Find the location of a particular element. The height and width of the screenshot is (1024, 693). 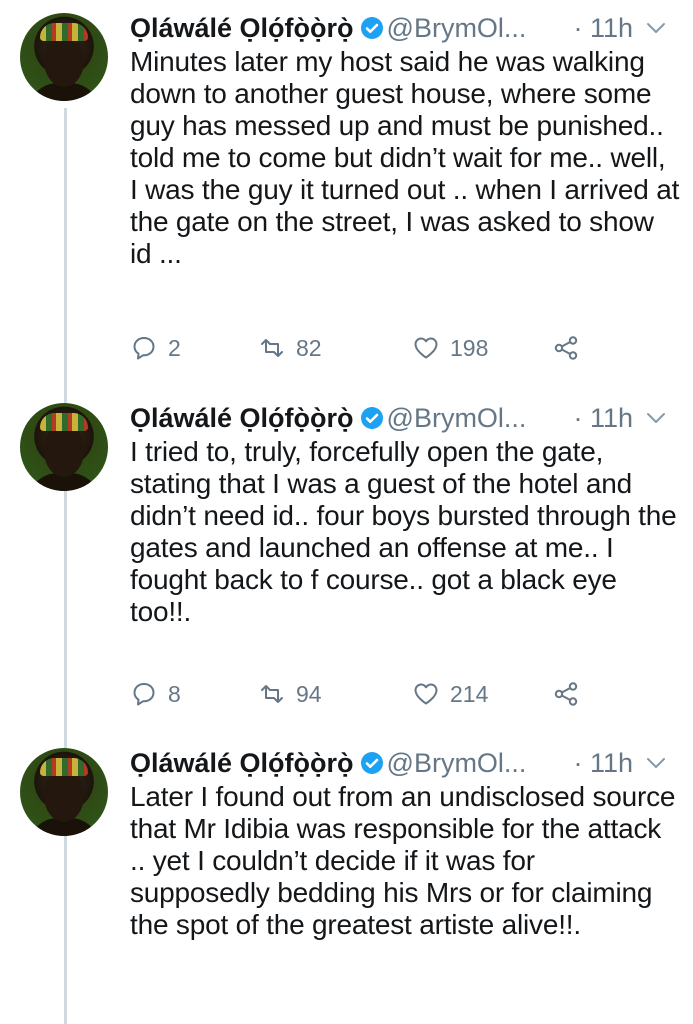

like-count: 198 is located at coordinates (469, 347).